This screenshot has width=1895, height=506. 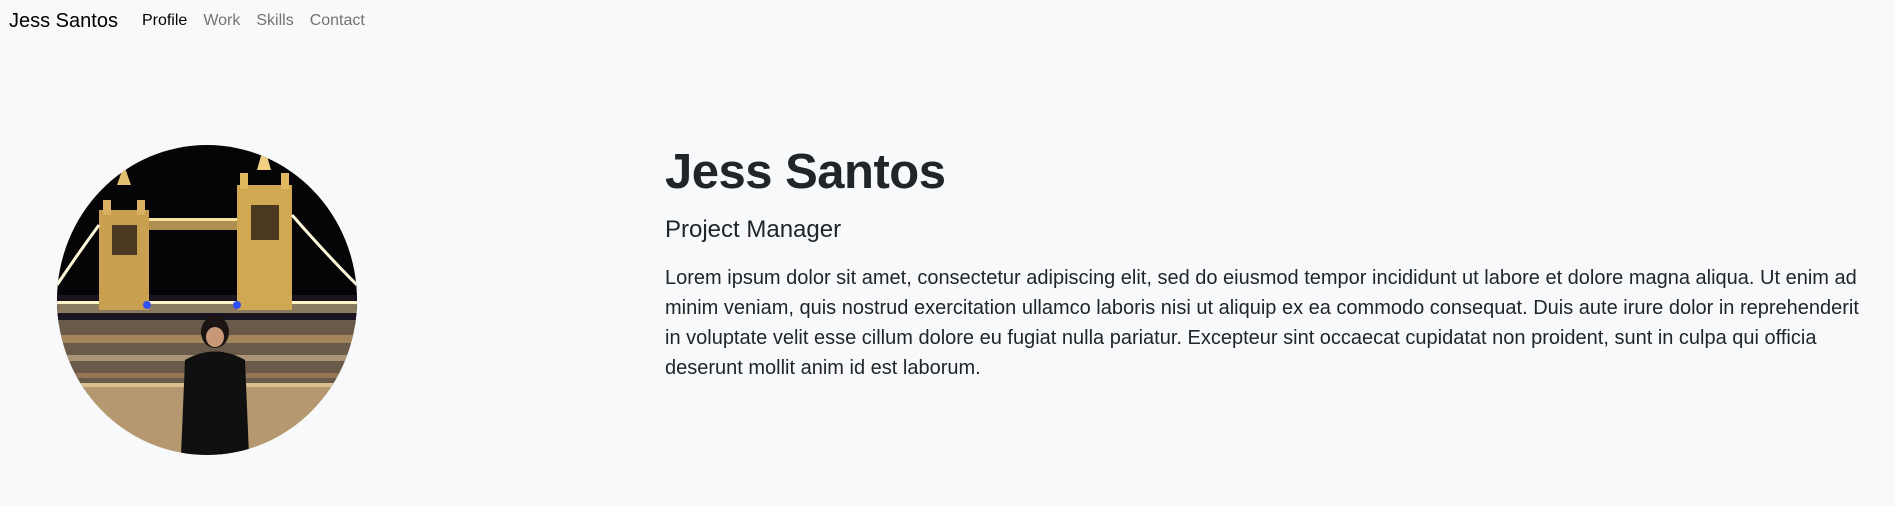 What do you see at coordinates (63, 21) in the screenshot?
I see `brand-link: Jess Santos` at bounding box center [63, 21].